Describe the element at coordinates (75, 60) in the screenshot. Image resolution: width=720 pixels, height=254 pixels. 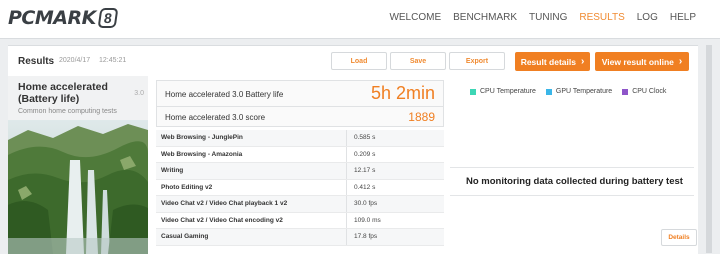
I see `result-date: 2020/4/17` at that location.